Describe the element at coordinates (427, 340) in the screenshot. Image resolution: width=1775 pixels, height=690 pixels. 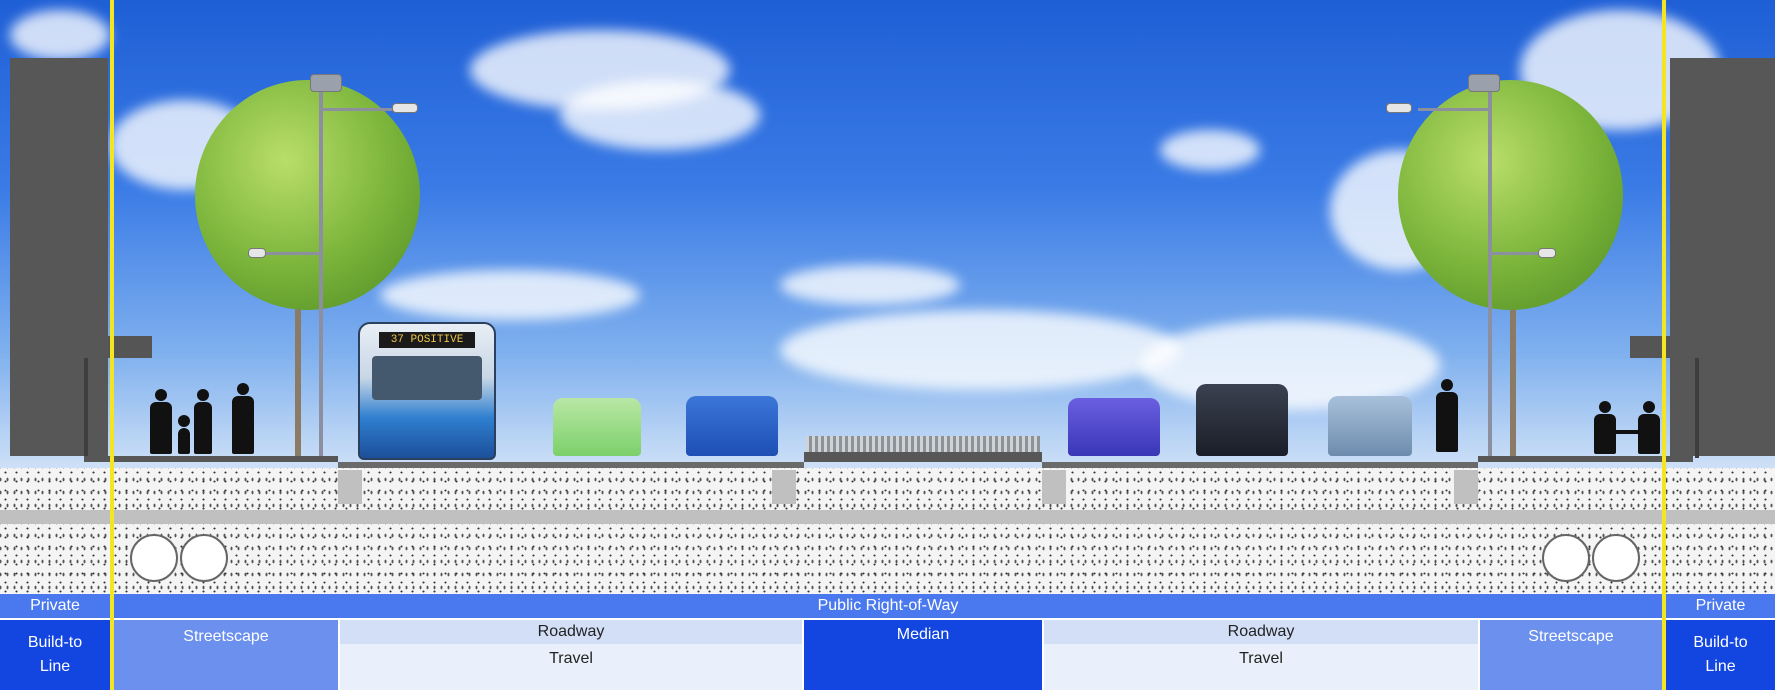
I see `bus-destination-sign: 37 POSITIVE` at that location.